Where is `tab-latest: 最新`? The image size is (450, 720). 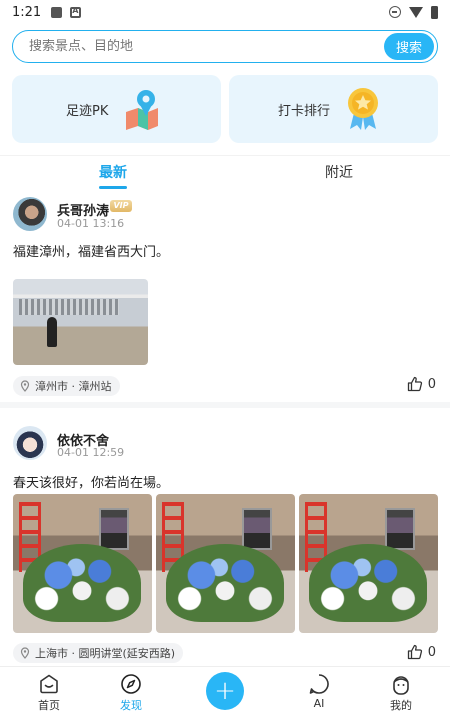
tab-latest: 最新 is located at coordinates (113, 172).